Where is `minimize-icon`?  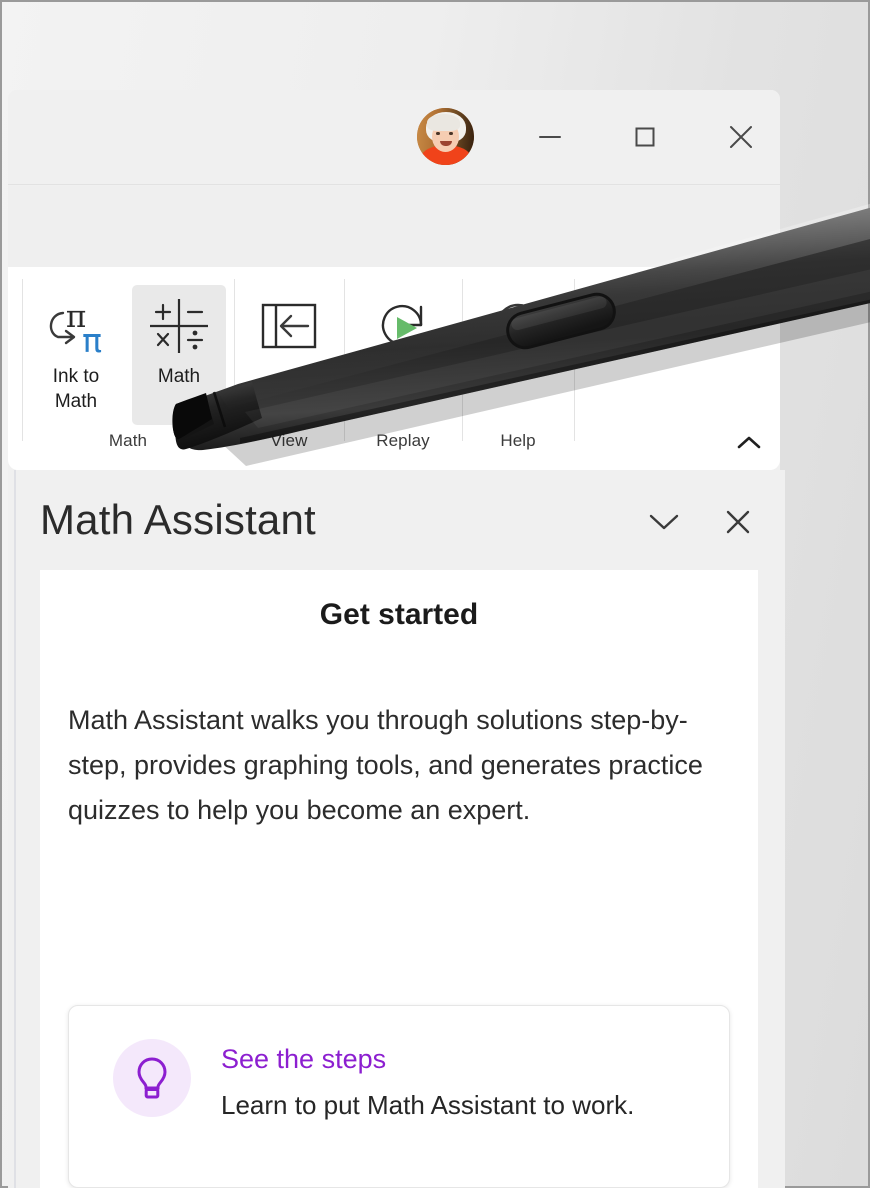
minimize-icon is located at coordinates (550, 137).